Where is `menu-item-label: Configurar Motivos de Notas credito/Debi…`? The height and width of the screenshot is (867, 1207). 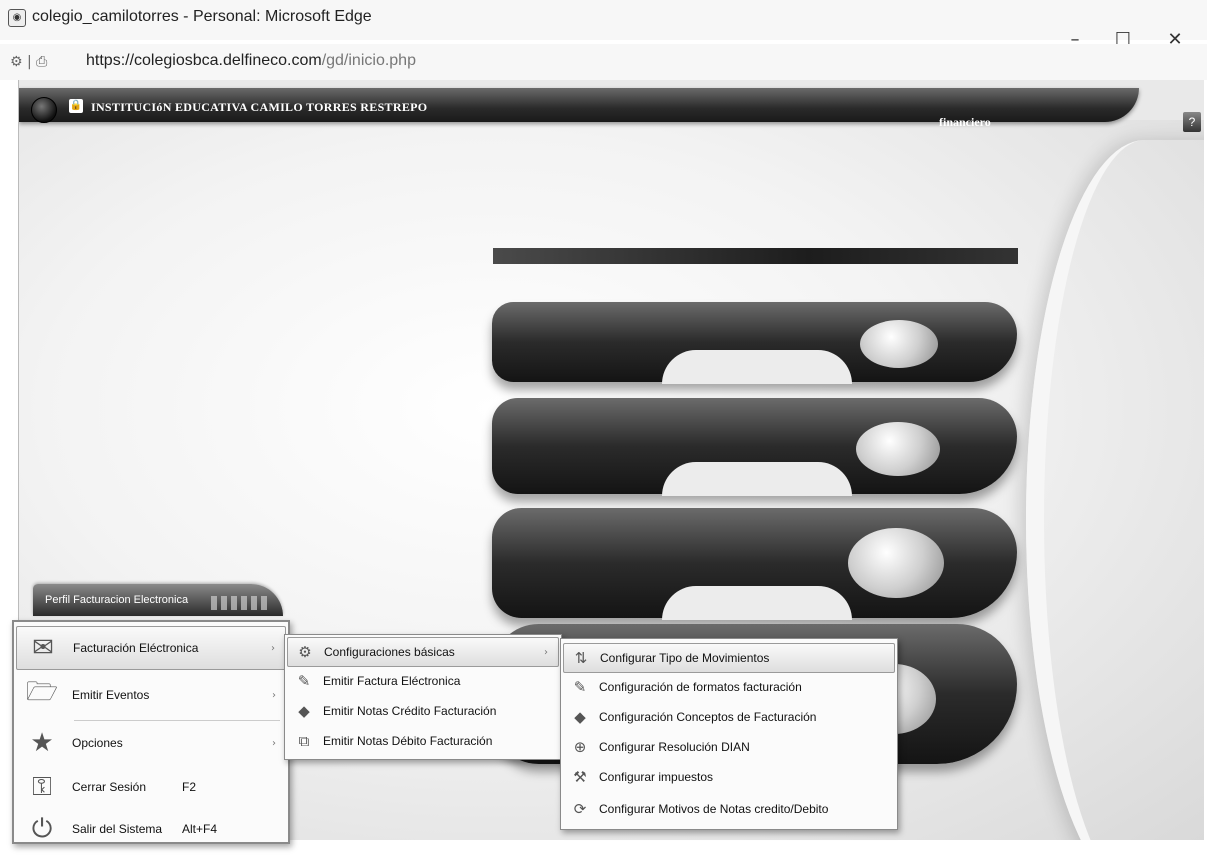 menu-item-label: Configurar Motivos de Notas credito/Debi… is located at coordinates (714, 809).